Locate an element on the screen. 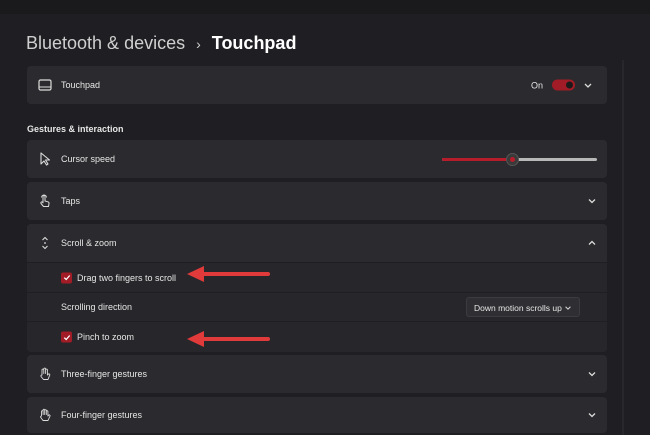  slider-fill is located at coordinates (477, 159).